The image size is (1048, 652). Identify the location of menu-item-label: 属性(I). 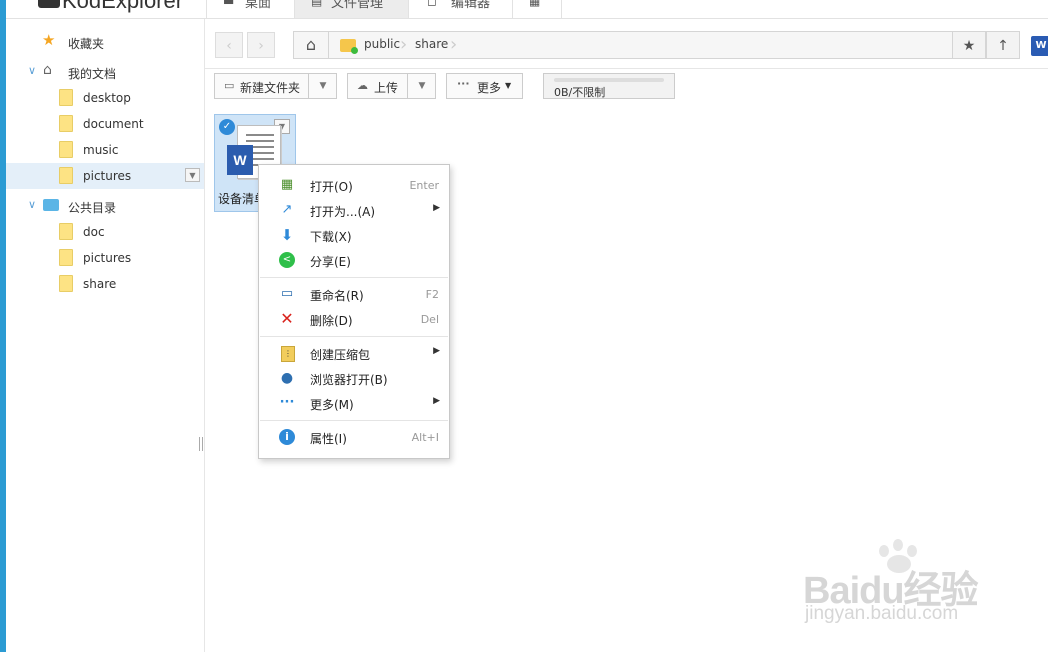
(328, 439).